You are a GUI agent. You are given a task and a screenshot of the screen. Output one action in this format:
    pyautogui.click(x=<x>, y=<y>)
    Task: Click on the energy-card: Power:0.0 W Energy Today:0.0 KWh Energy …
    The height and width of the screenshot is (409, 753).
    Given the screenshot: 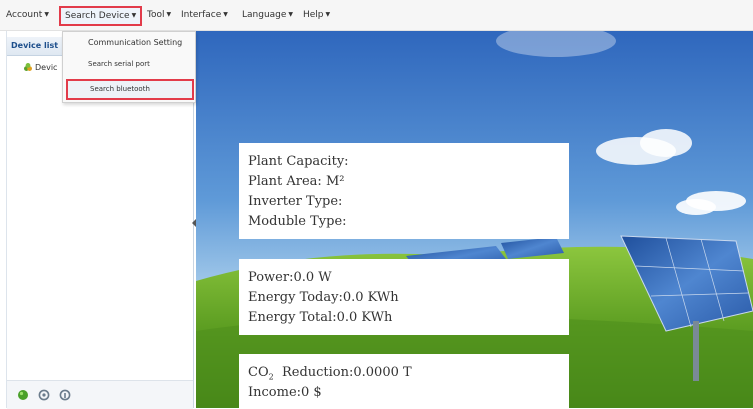 What is the action you would take?
    pyautogui.click(x=404, y=297)
    